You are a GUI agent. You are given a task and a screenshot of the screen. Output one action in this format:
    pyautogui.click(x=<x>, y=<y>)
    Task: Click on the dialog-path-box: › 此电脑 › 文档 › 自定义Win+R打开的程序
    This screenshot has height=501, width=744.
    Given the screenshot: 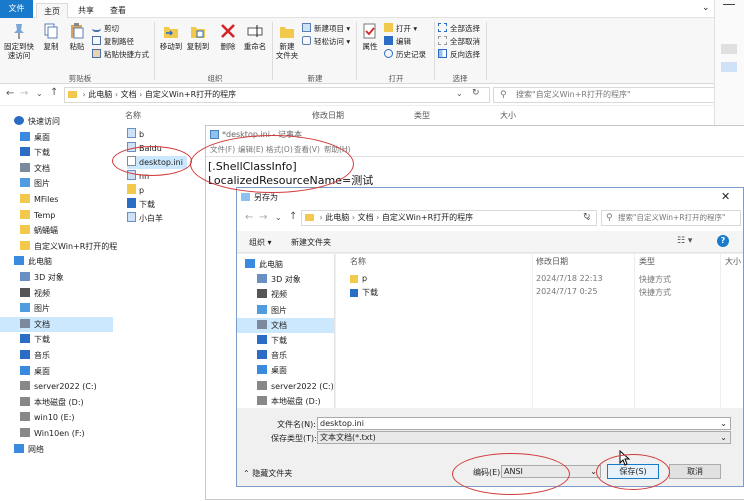 What is the action you would take?
    pyautogui.click(x=449, y=218)
    